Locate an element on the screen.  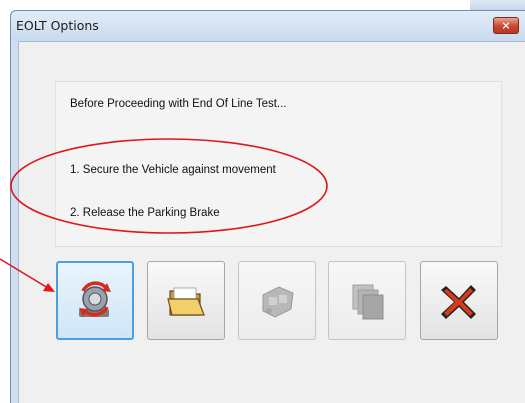
red-x-icon is located at coordinates (458, 301).